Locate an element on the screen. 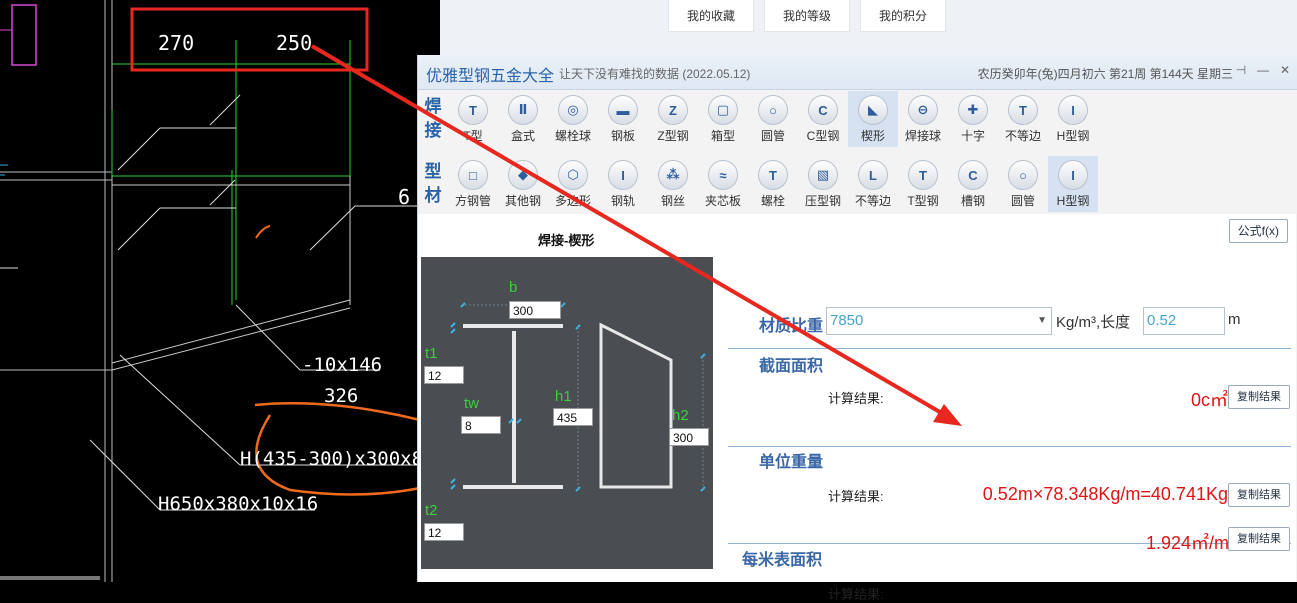 The height and width of the screenshot is (603, 1297). weld-tool-4: Z Z型钢 is located at coordinates (673, 119).